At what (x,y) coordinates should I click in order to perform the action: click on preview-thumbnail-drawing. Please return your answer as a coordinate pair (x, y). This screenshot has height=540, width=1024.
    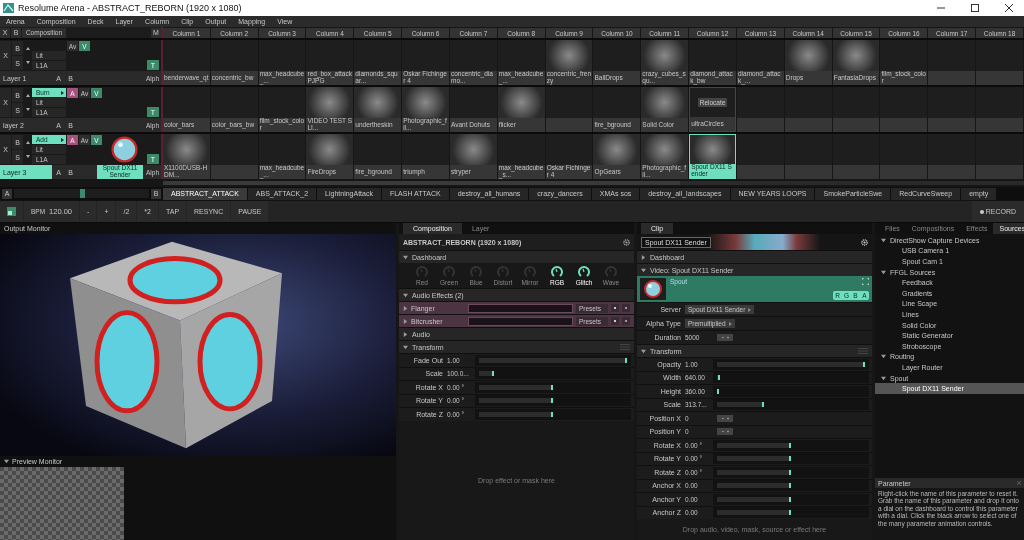
    Looking at the image, I should click on (124, 149).